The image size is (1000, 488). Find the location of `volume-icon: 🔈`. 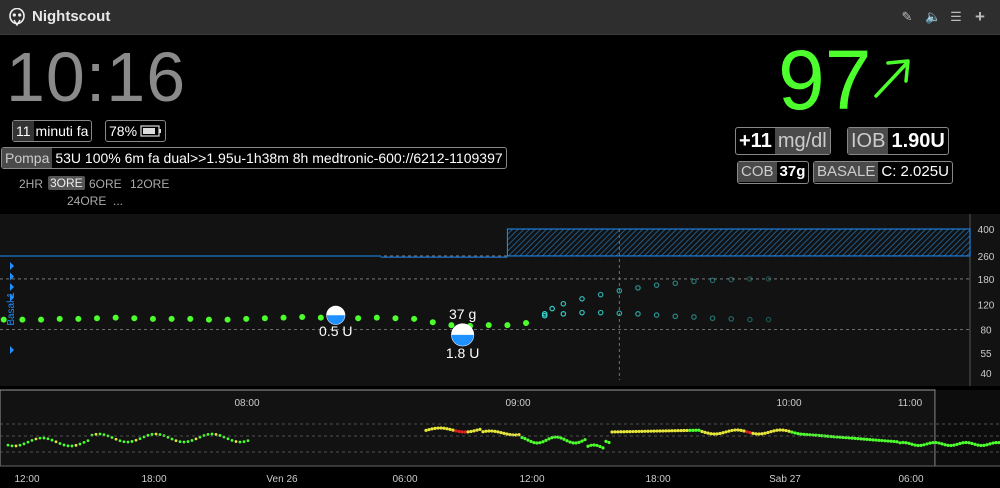

volume-icon: 🔈 is located at coordinates (933, 17).